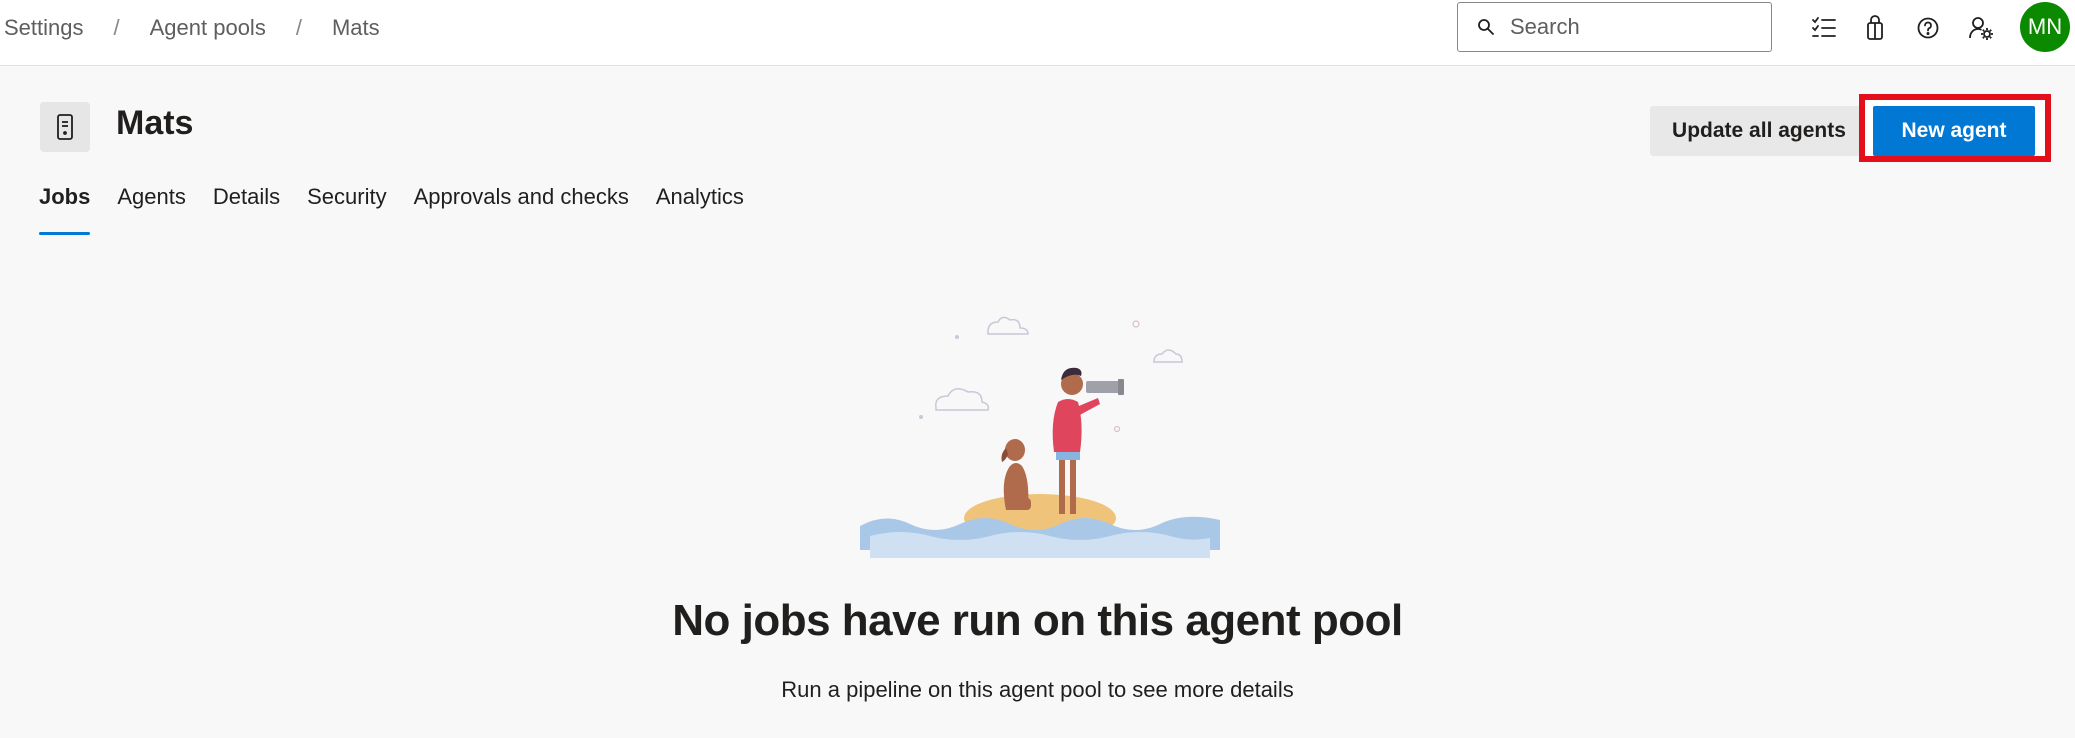  Describe the element at coordinates (1040, 437) in the screenshot. I see `empty-state-illustration` at that location.